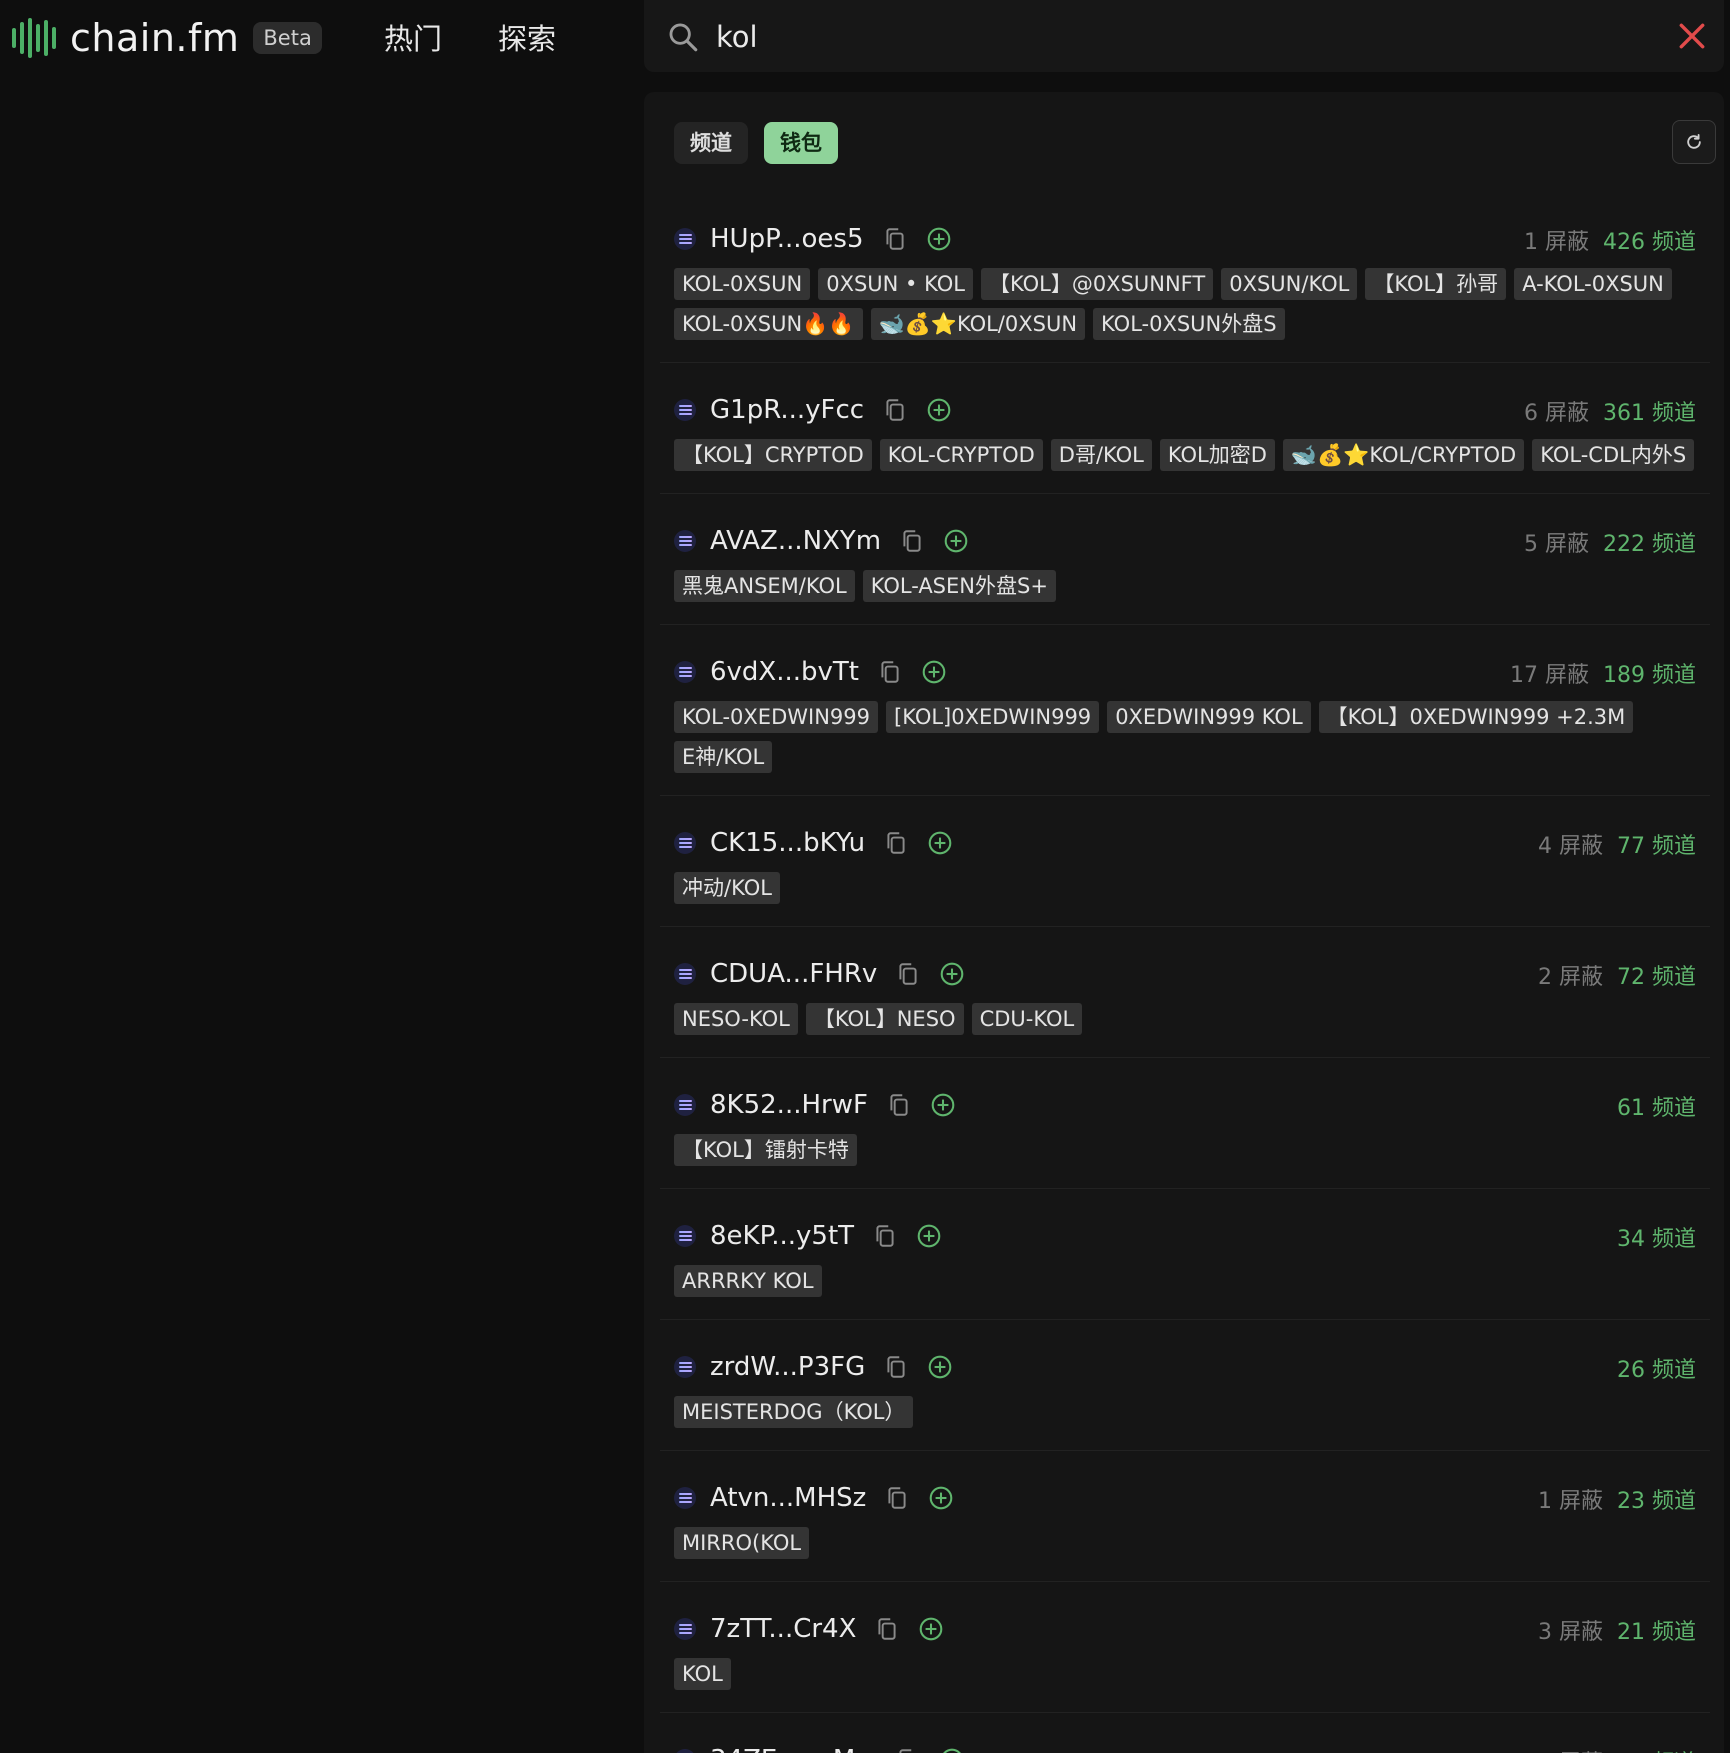 The width and height of the screenshot is (1730, 1753). I want to click on wallet-tag: KOL-CRYPTOD, so click(961, 455).